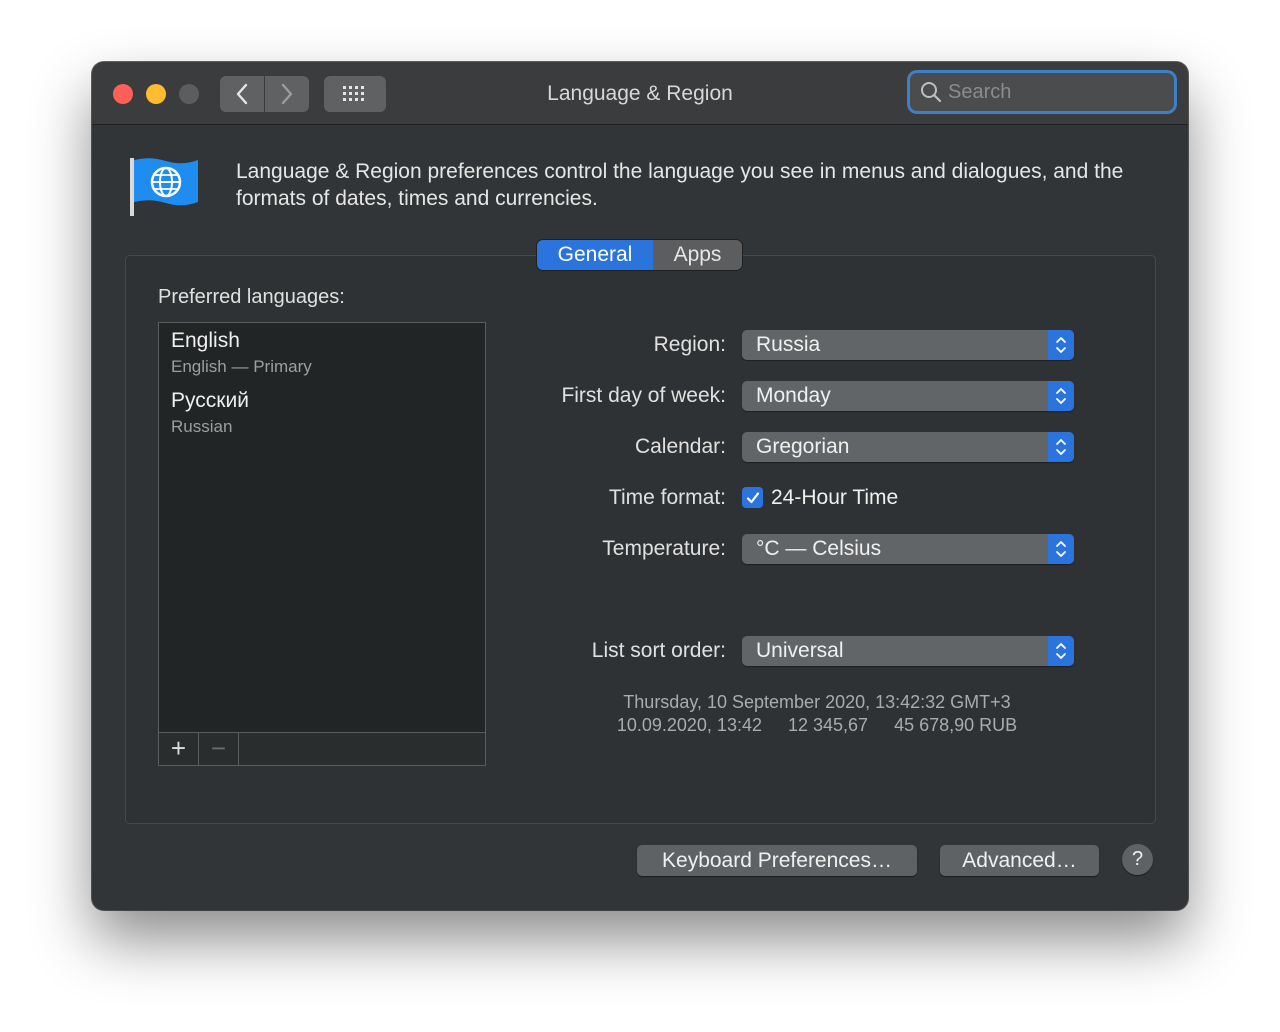 This screenshot has height=1032, width=1280. I want to click on flag-globe-icon, so click(164, 189).